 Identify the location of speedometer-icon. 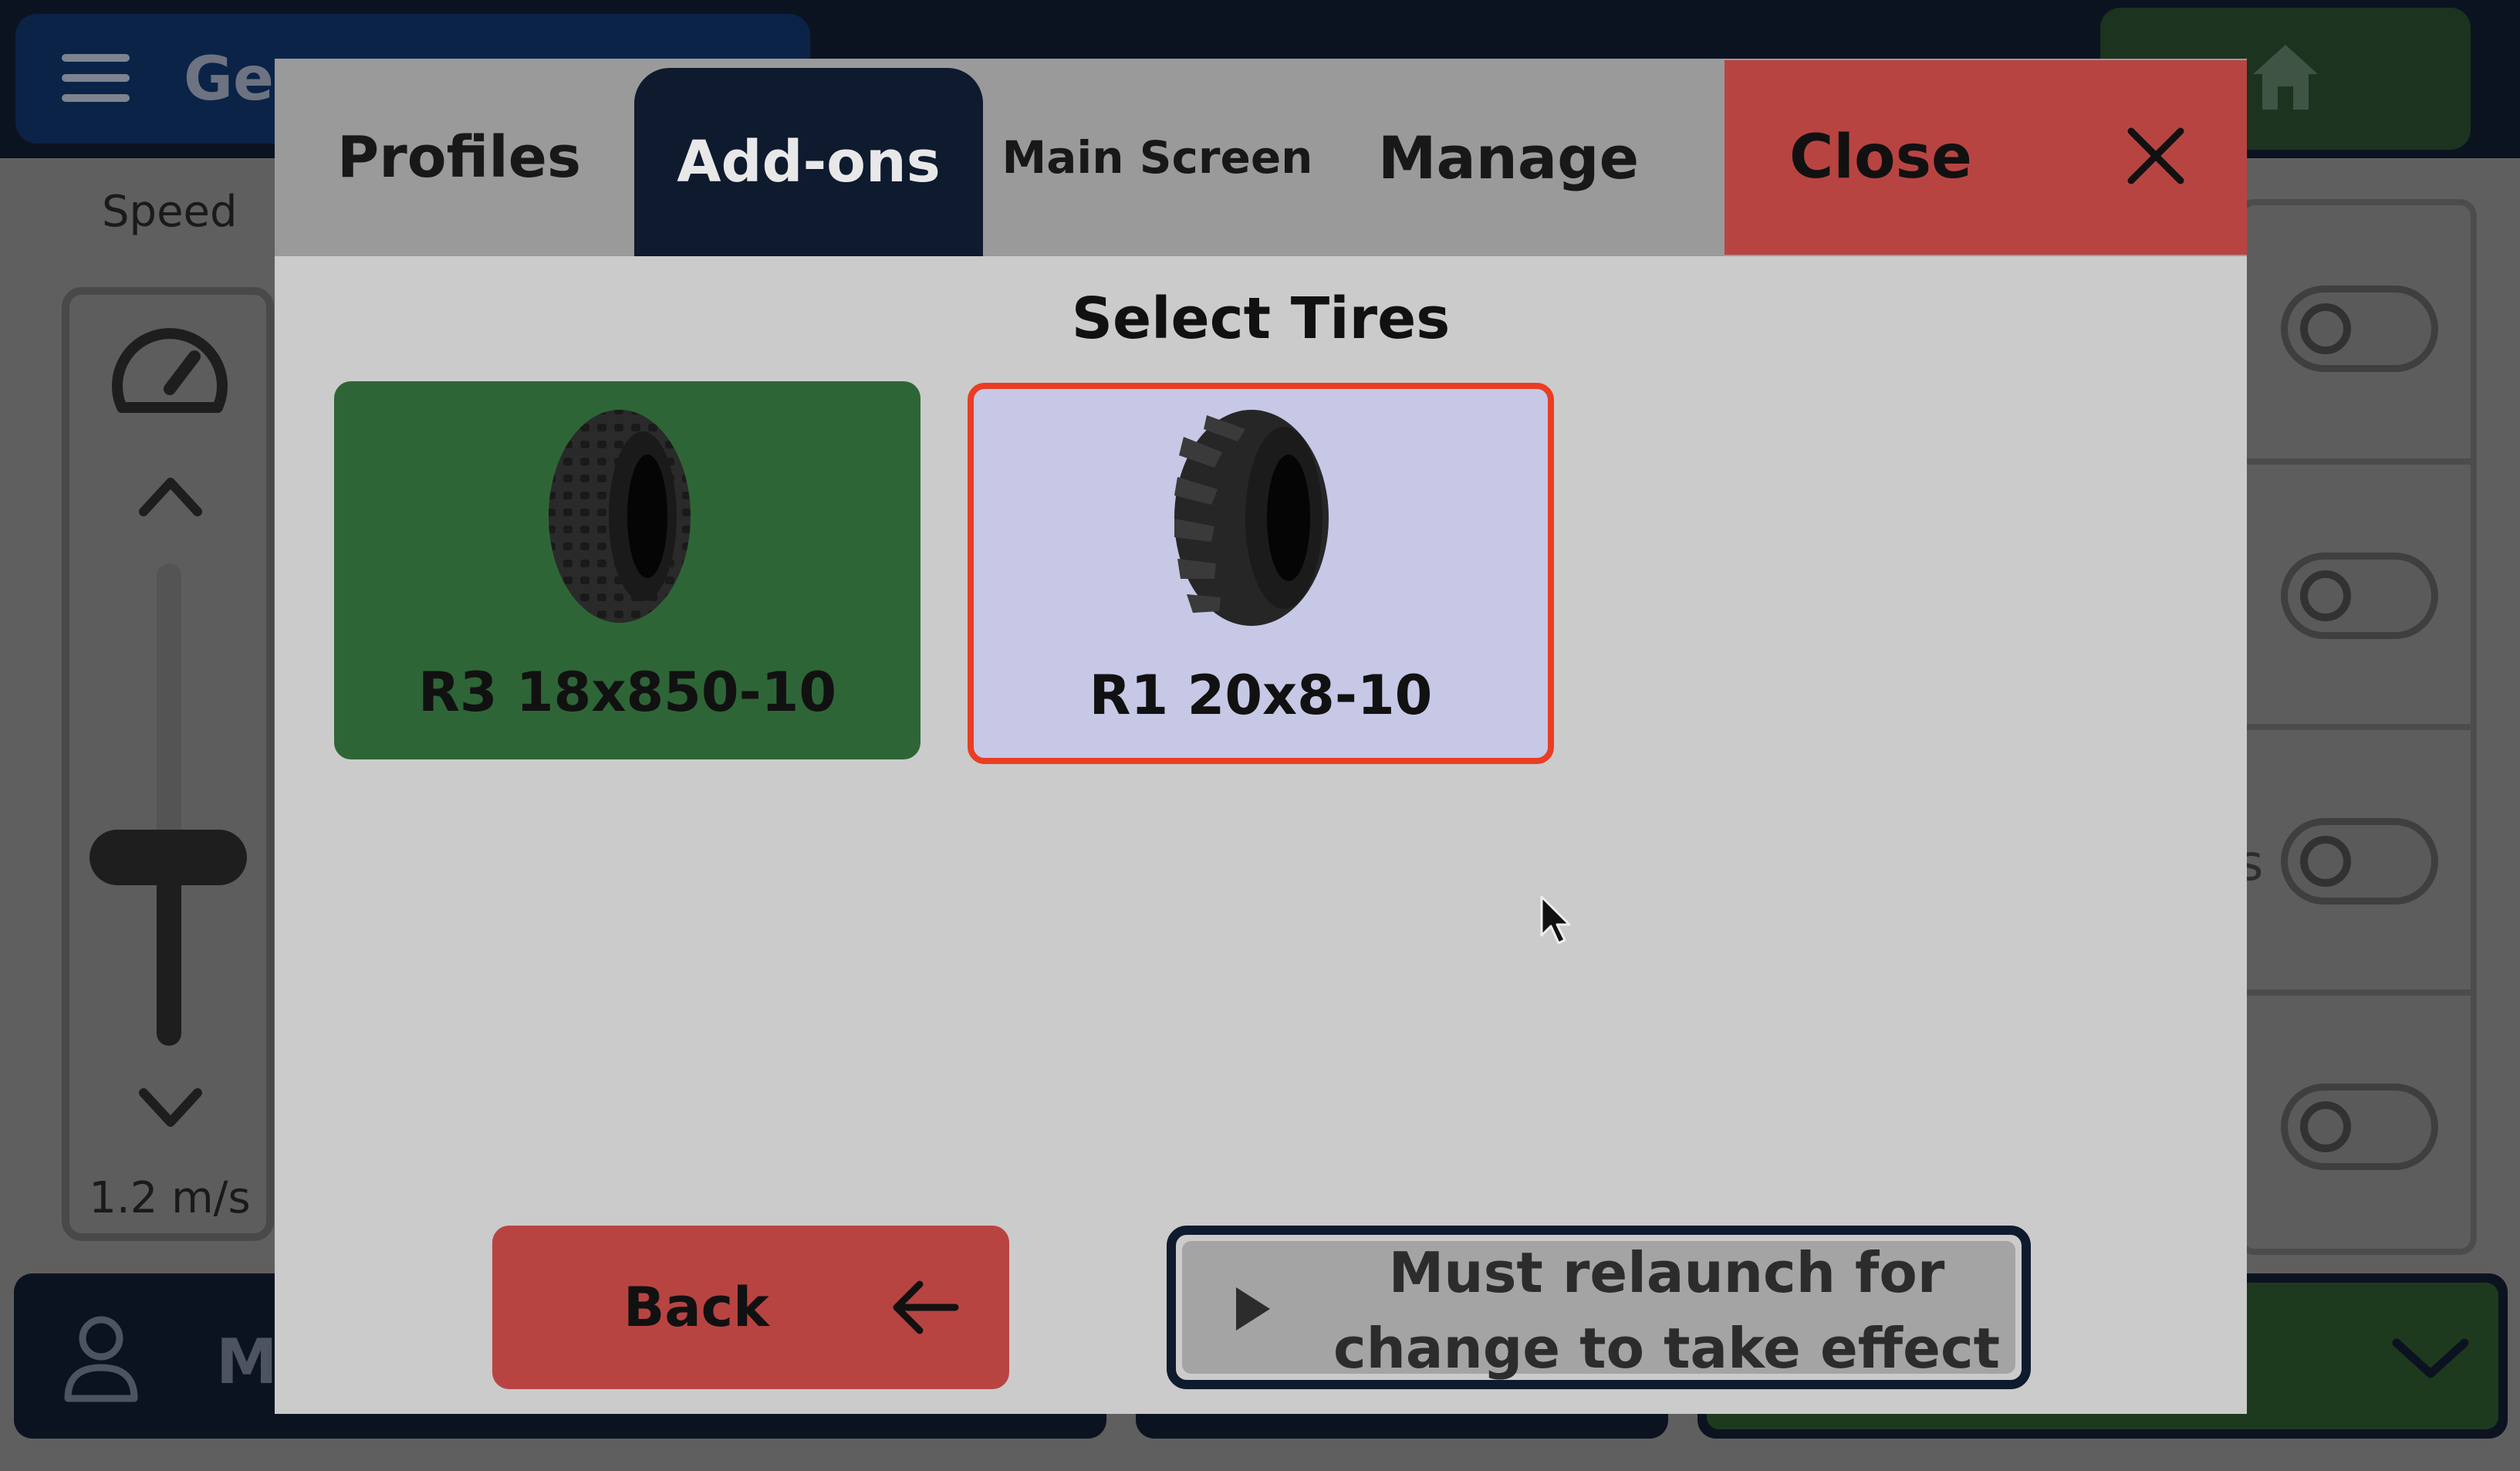
(170, 370).